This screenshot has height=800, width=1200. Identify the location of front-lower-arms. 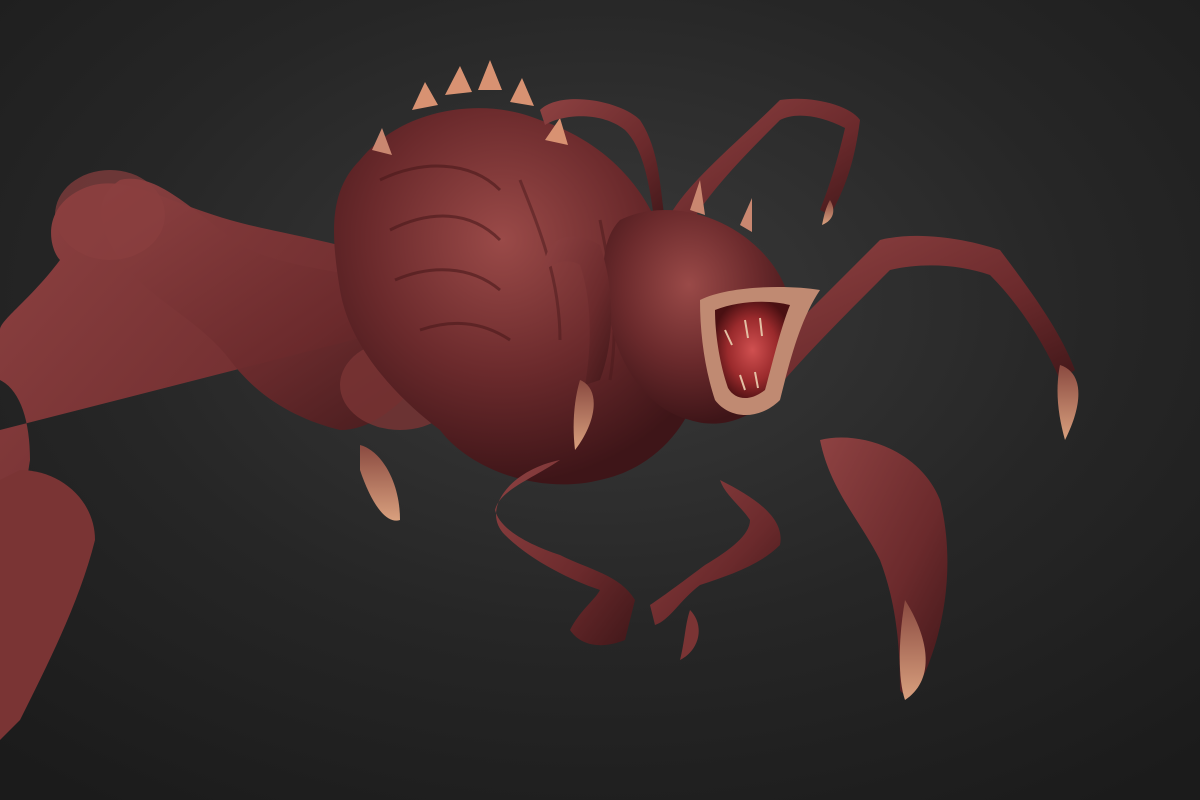
(638, 560).